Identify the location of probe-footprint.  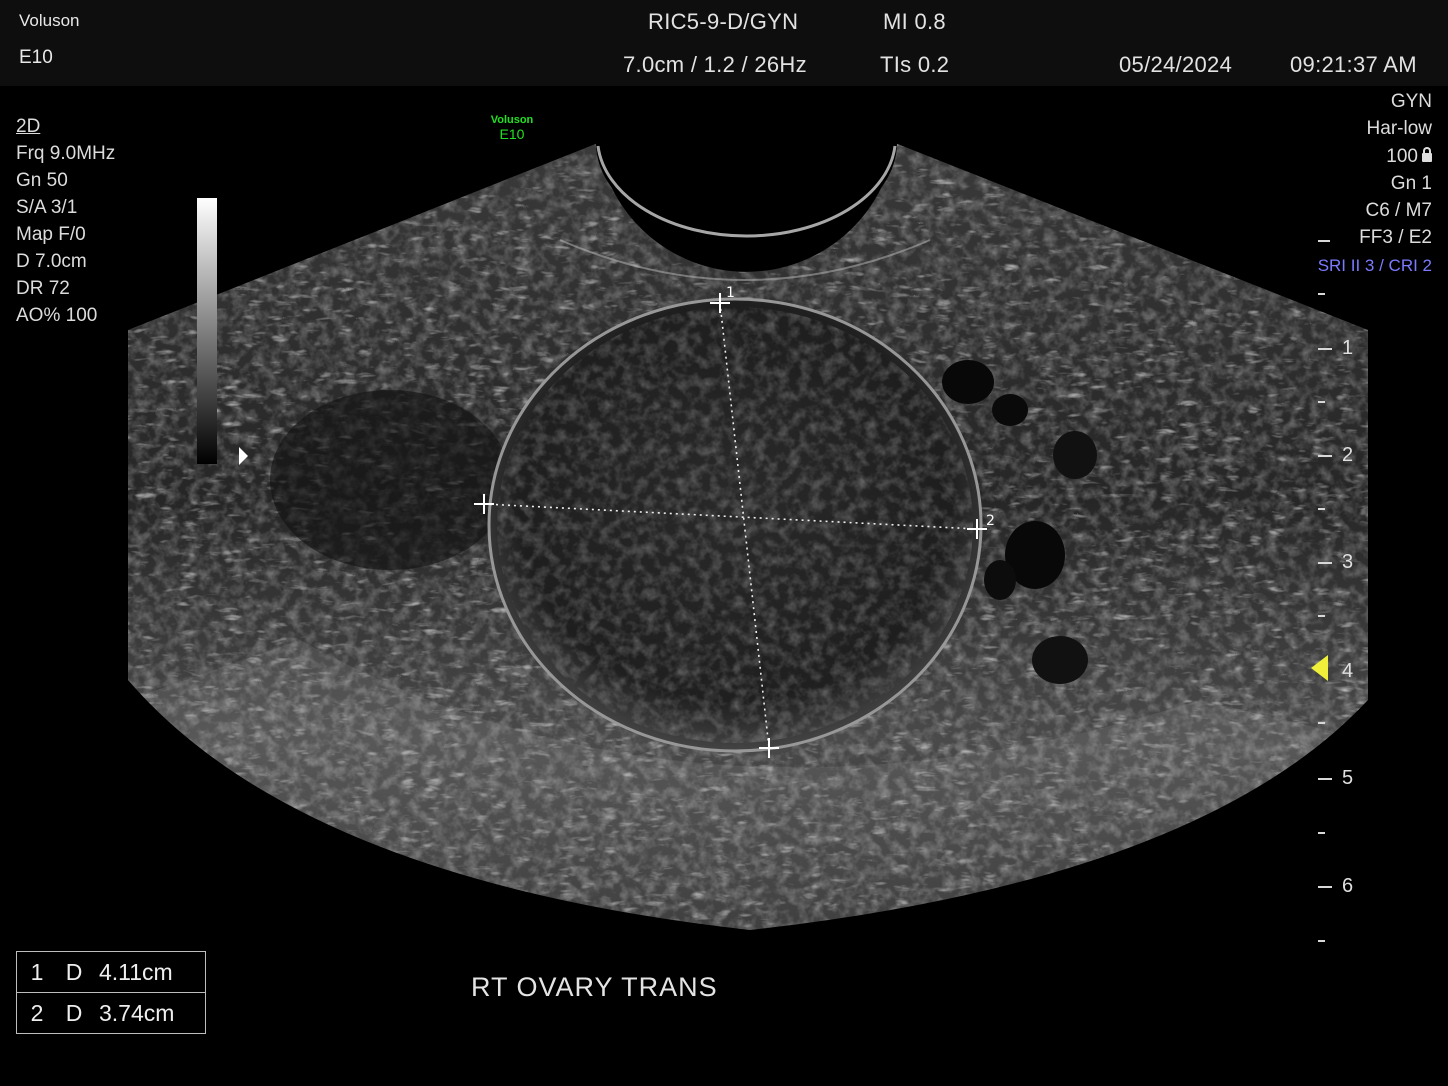
(746, 193).